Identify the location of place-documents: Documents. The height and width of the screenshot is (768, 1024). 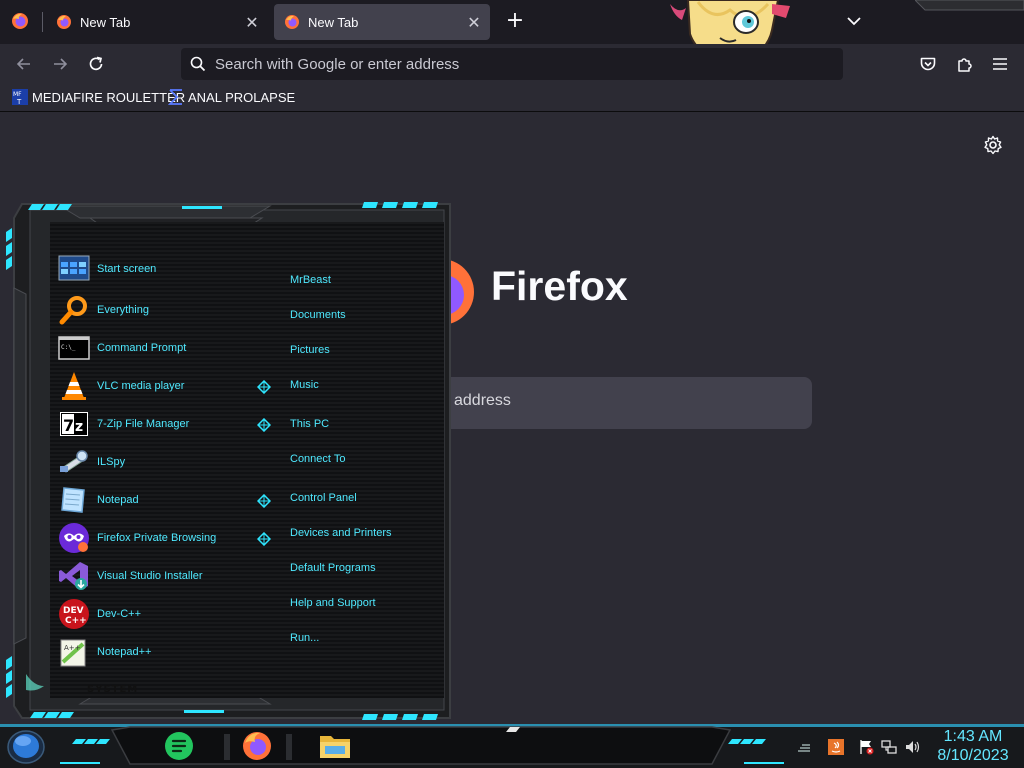
(318, 315).